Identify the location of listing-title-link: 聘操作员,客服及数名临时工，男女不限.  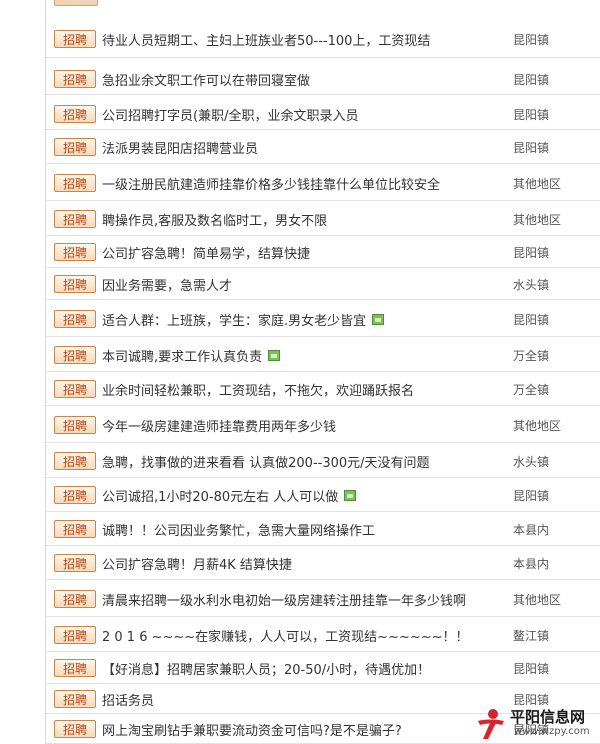
(215, 219).